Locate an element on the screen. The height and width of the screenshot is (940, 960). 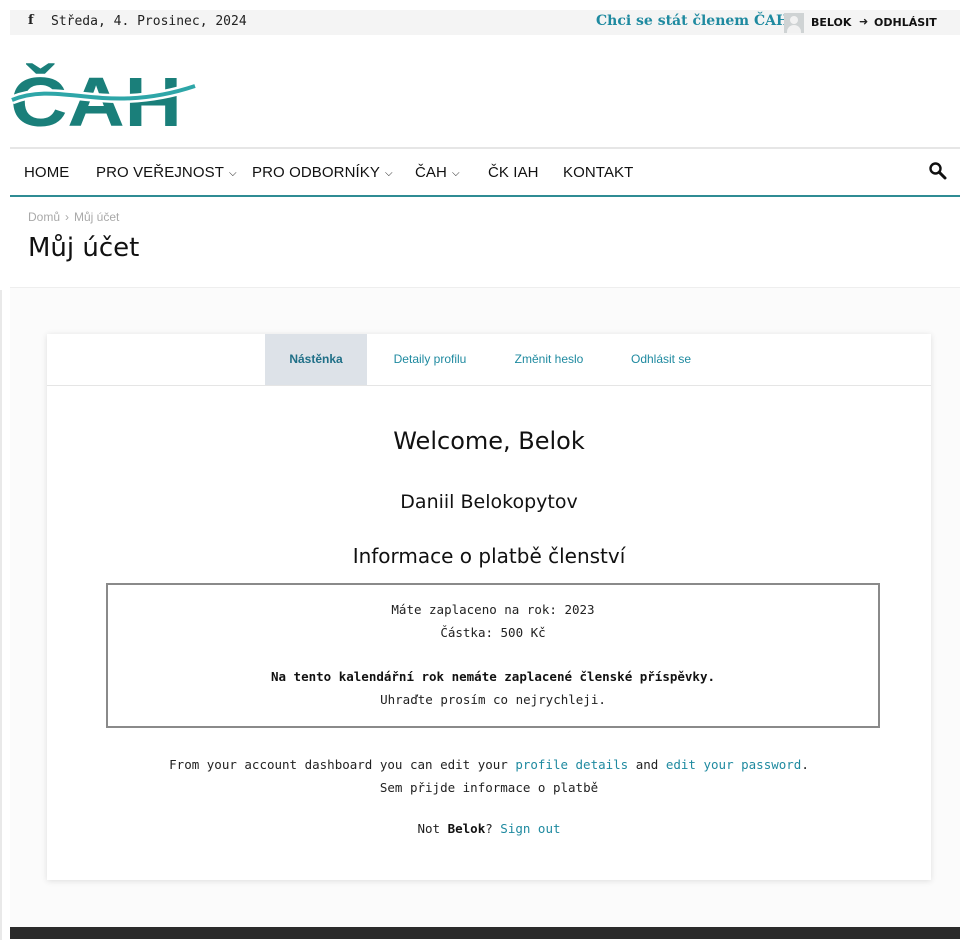
menu-item-kontakt: KONTAKT is located at coordinates (598, 172).